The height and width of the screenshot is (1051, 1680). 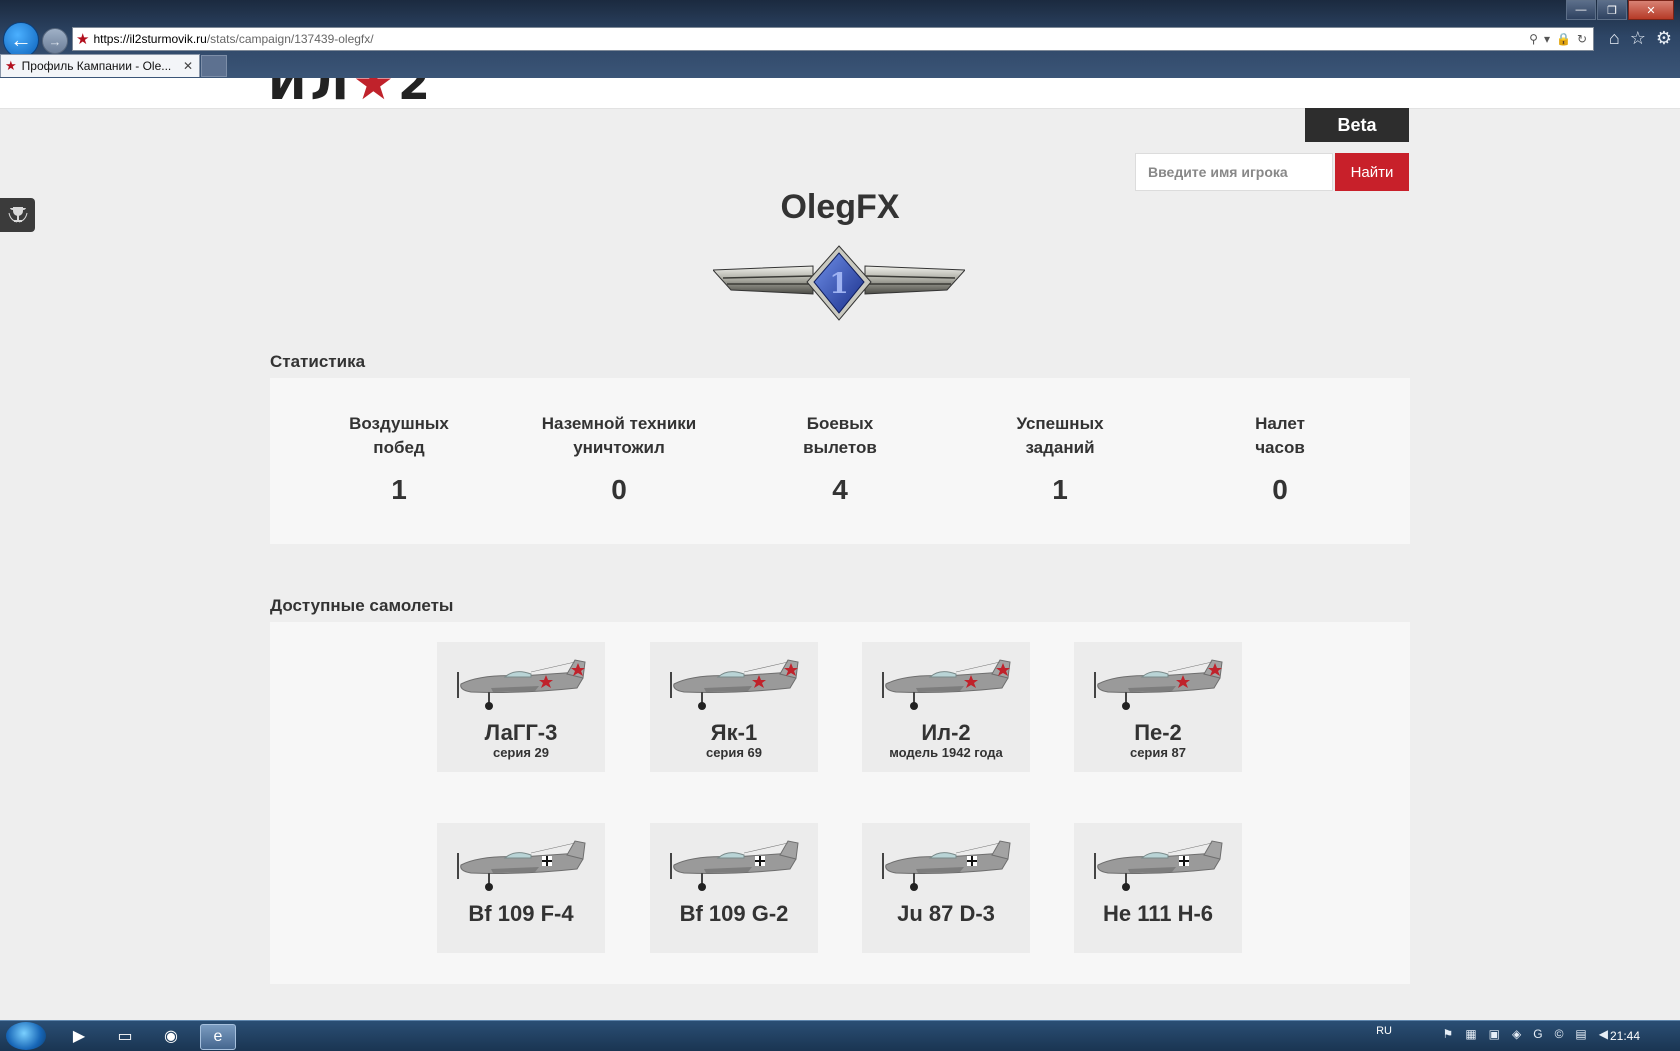 What do you see at coordinates (840, 423) in the screenshot?
I see `stat-label-line1: Боевых` at bounding box center [840, 423].